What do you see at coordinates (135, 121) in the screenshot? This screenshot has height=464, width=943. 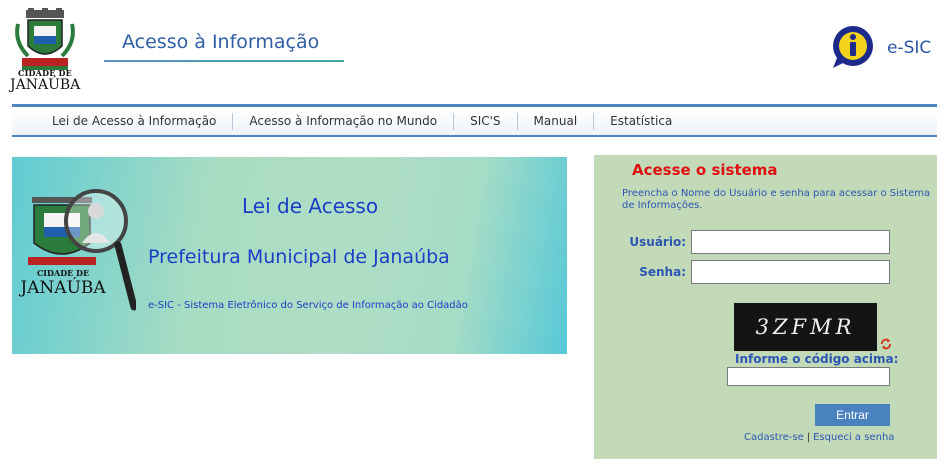 I see `nav-item-lei-de-acesso: Lei de Acesso à Informação` at bounding box center [135, 121].